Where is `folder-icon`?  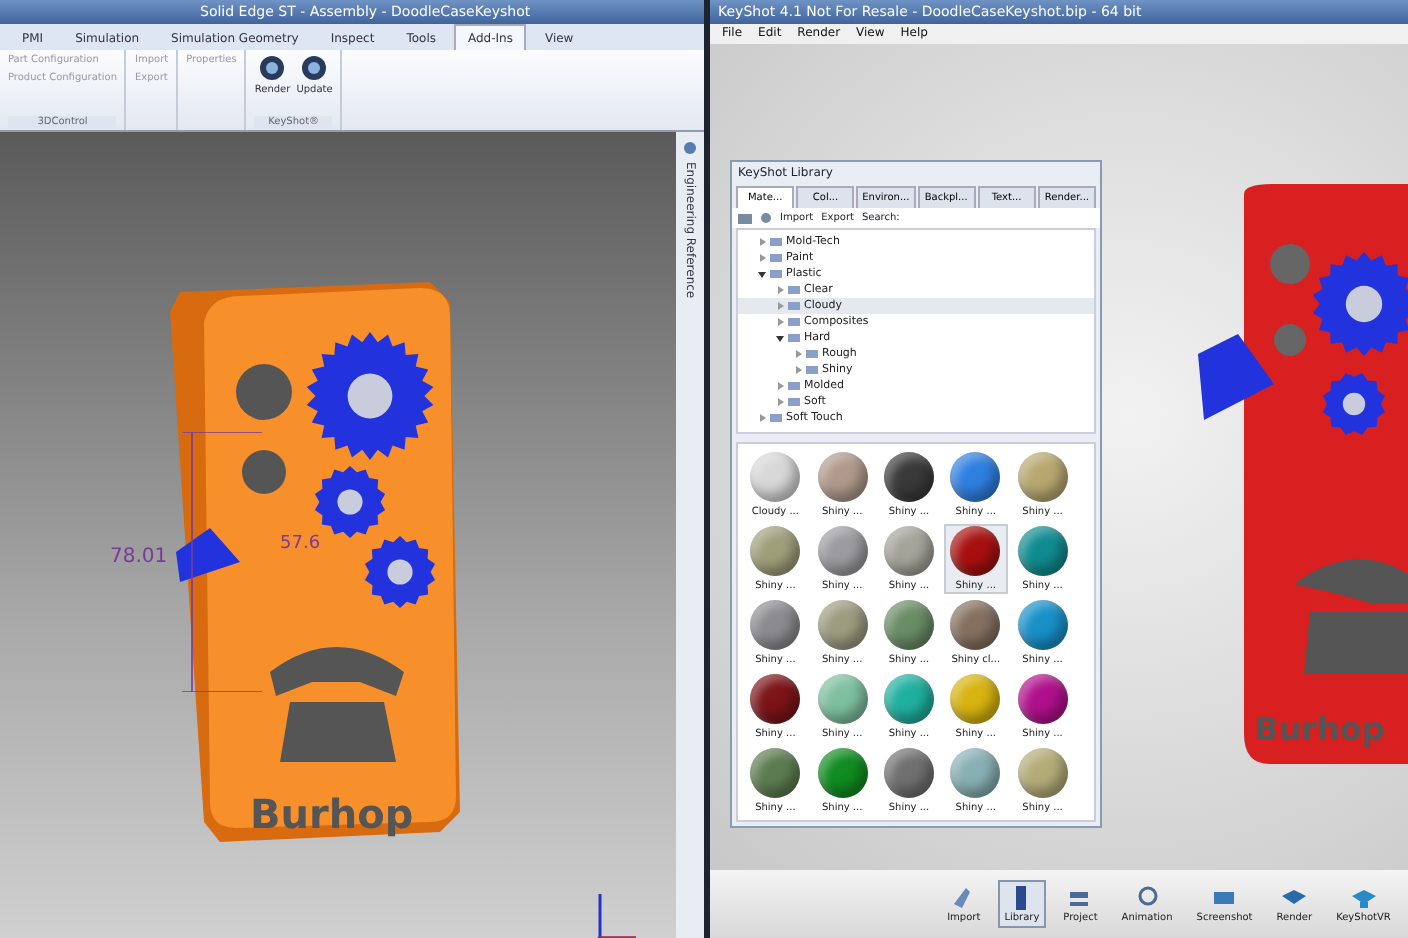 folder-icon is located at coordinates (745, 217).